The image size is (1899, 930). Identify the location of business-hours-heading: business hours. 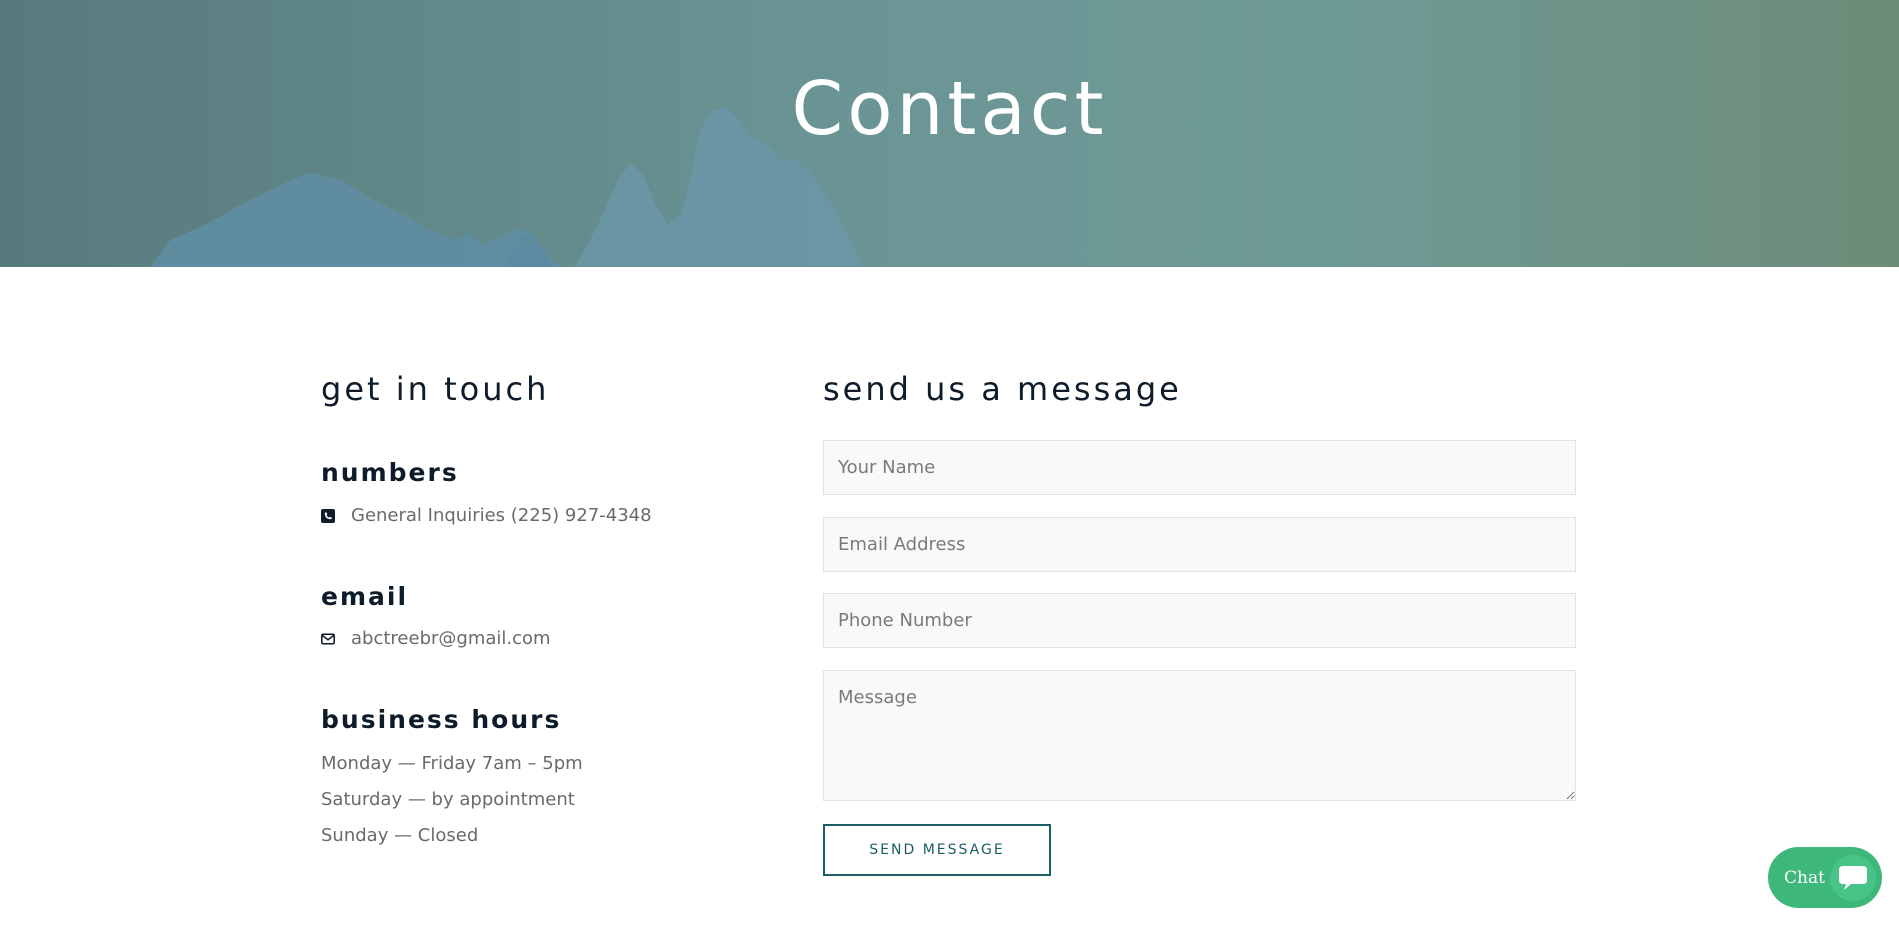
(441, 719).